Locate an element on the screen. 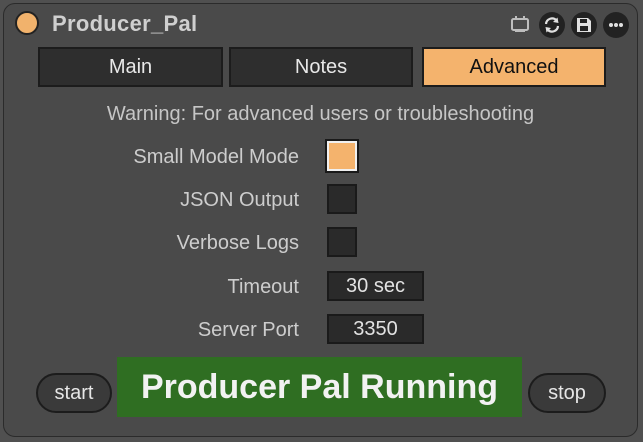 The image size is (643, 442). start-button: start is located at coordinates (74, 393).